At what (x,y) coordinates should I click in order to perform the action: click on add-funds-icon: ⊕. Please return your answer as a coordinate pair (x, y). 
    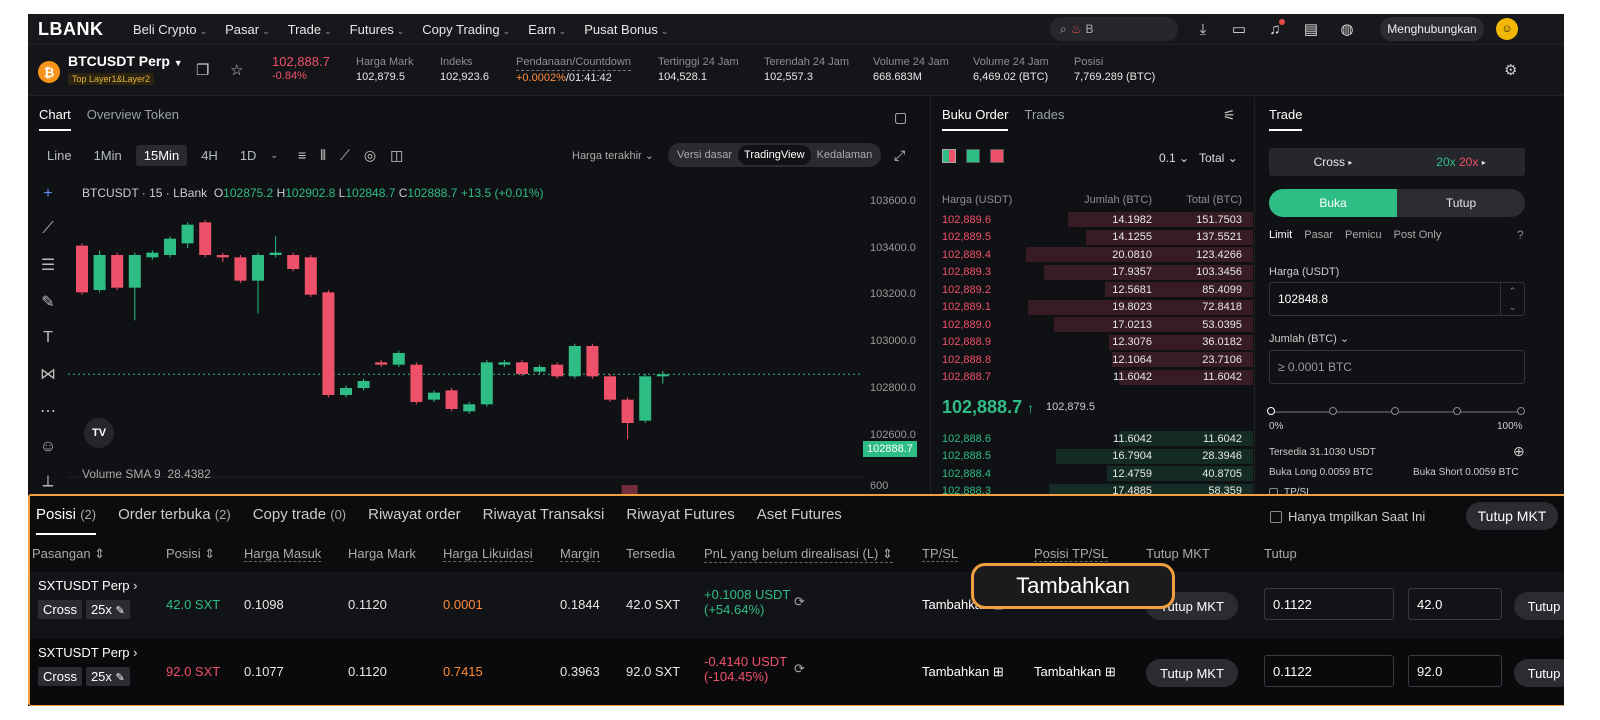
    Looking at the image, I should click on (1519, 451).